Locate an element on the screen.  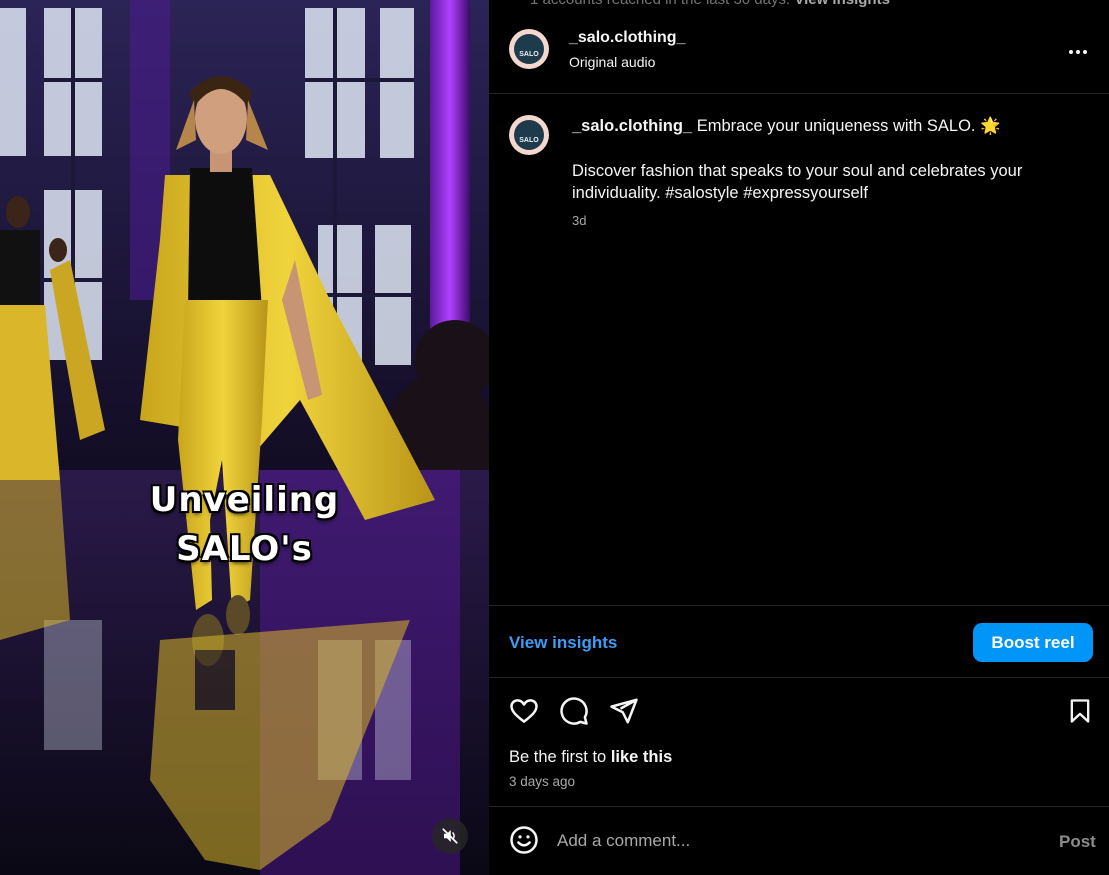
save-button is located at coordinates (1080, 711).